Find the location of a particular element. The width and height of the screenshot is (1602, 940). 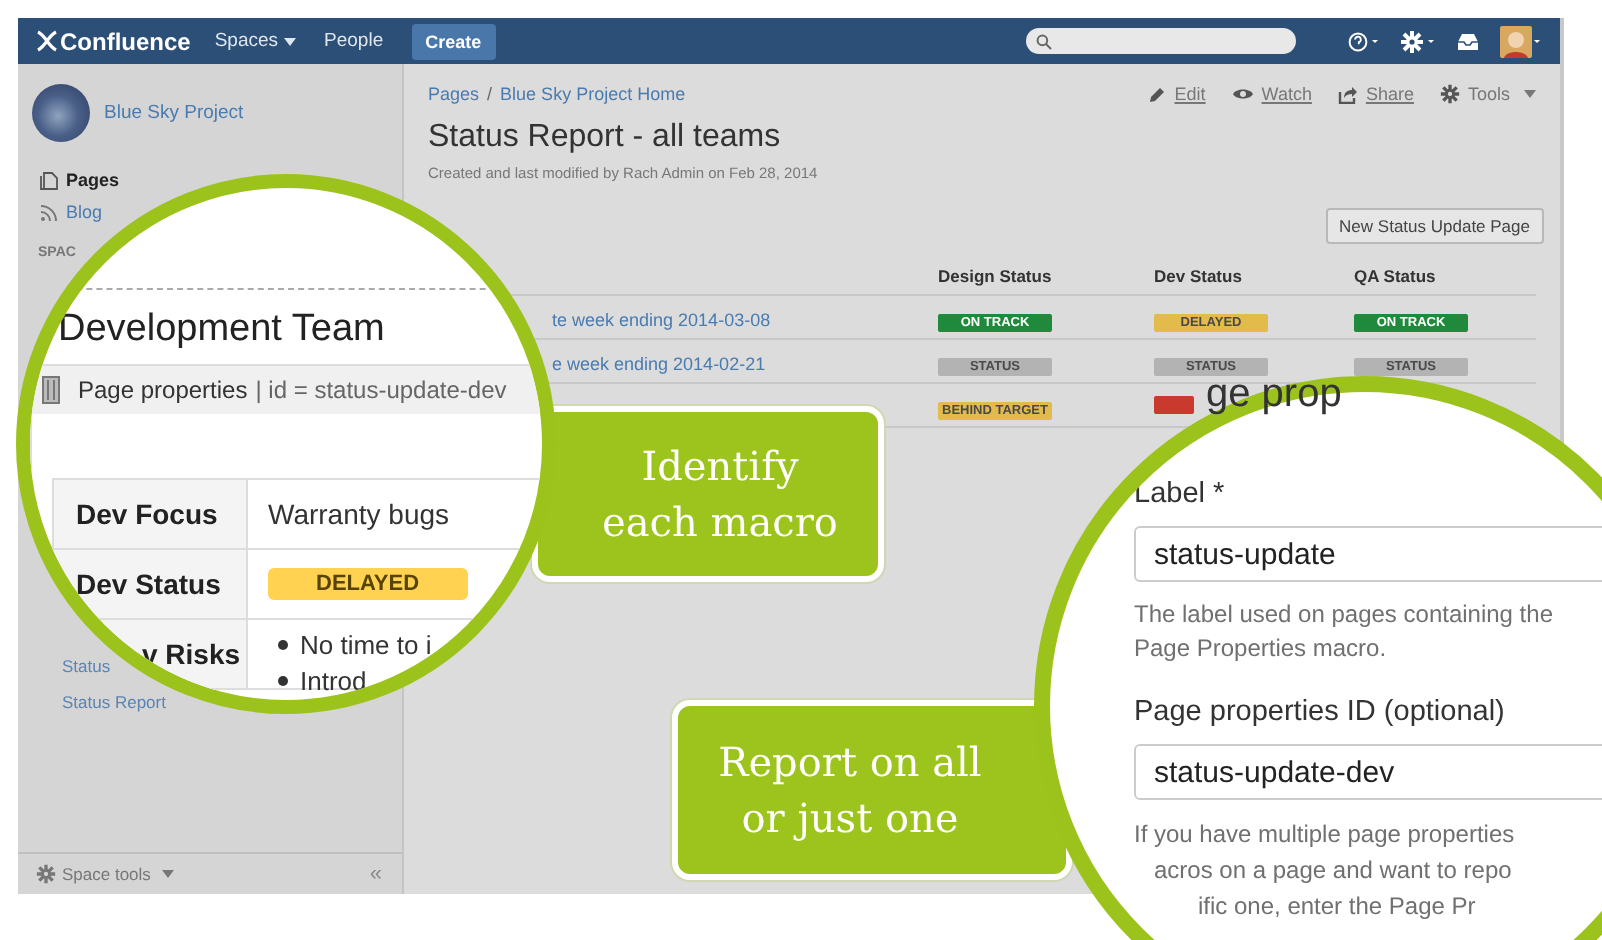

callout-banner: Identify each macro is located at coordinates (708, 494).